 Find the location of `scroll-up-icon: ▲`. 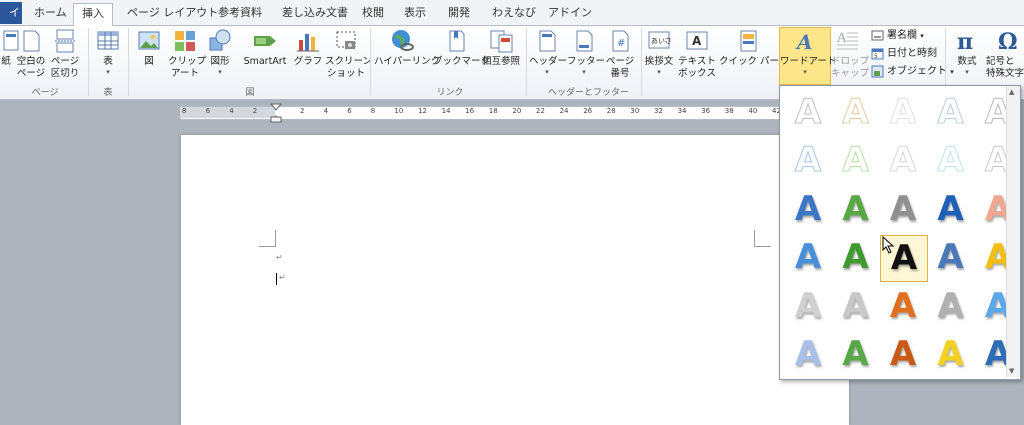

scroll-up-icon: ▲ is located at coordinates (1011, 92).